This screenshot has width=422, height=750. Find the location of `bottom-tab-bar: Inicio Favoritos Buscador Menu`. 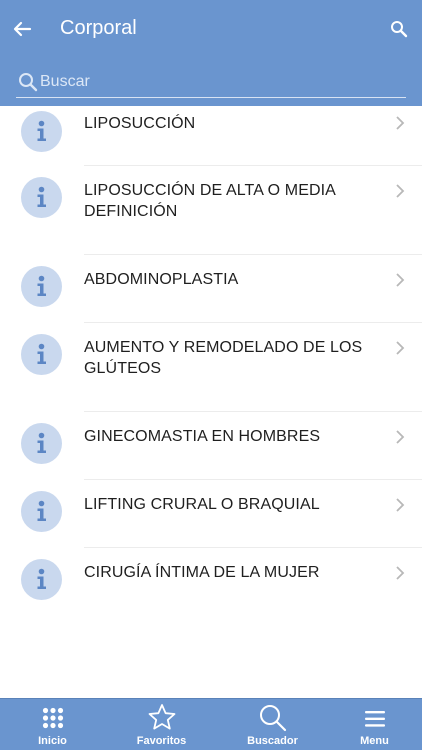

bottom-tab-bar: Inicio Favoritos Buscador Menu is located at coordinates (211, 724).